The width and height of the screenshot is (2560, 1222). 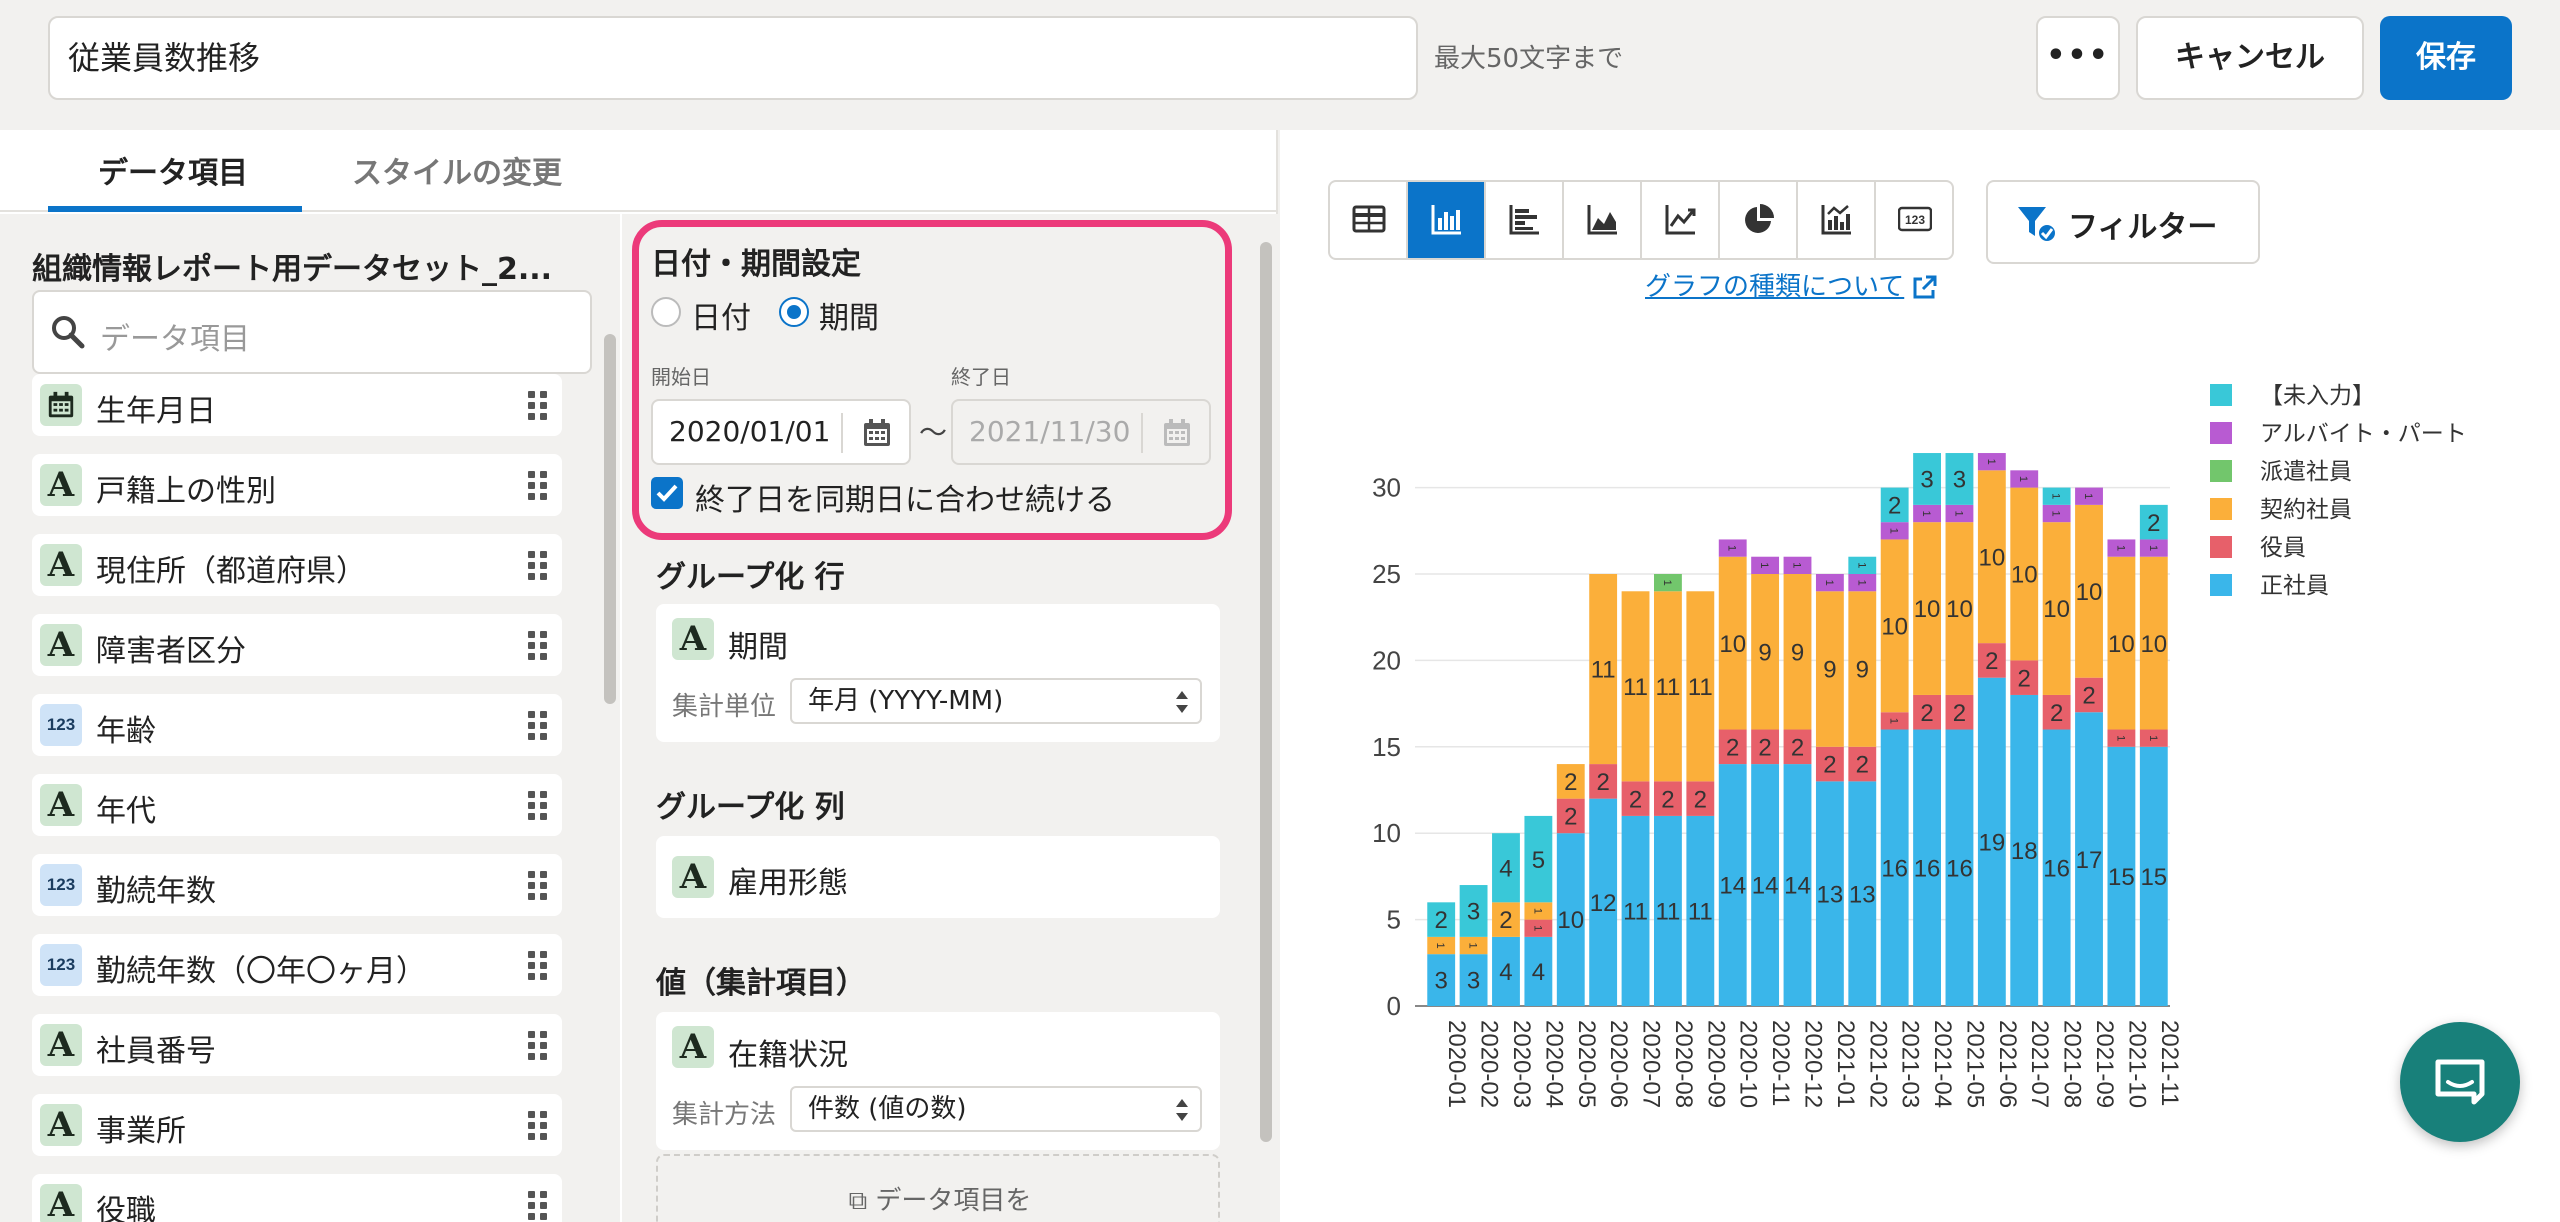 What do you see at coordinates (1837, 220) in the screenshot?
I see `combo-chart-icon` at bounding box center [1837, 220].